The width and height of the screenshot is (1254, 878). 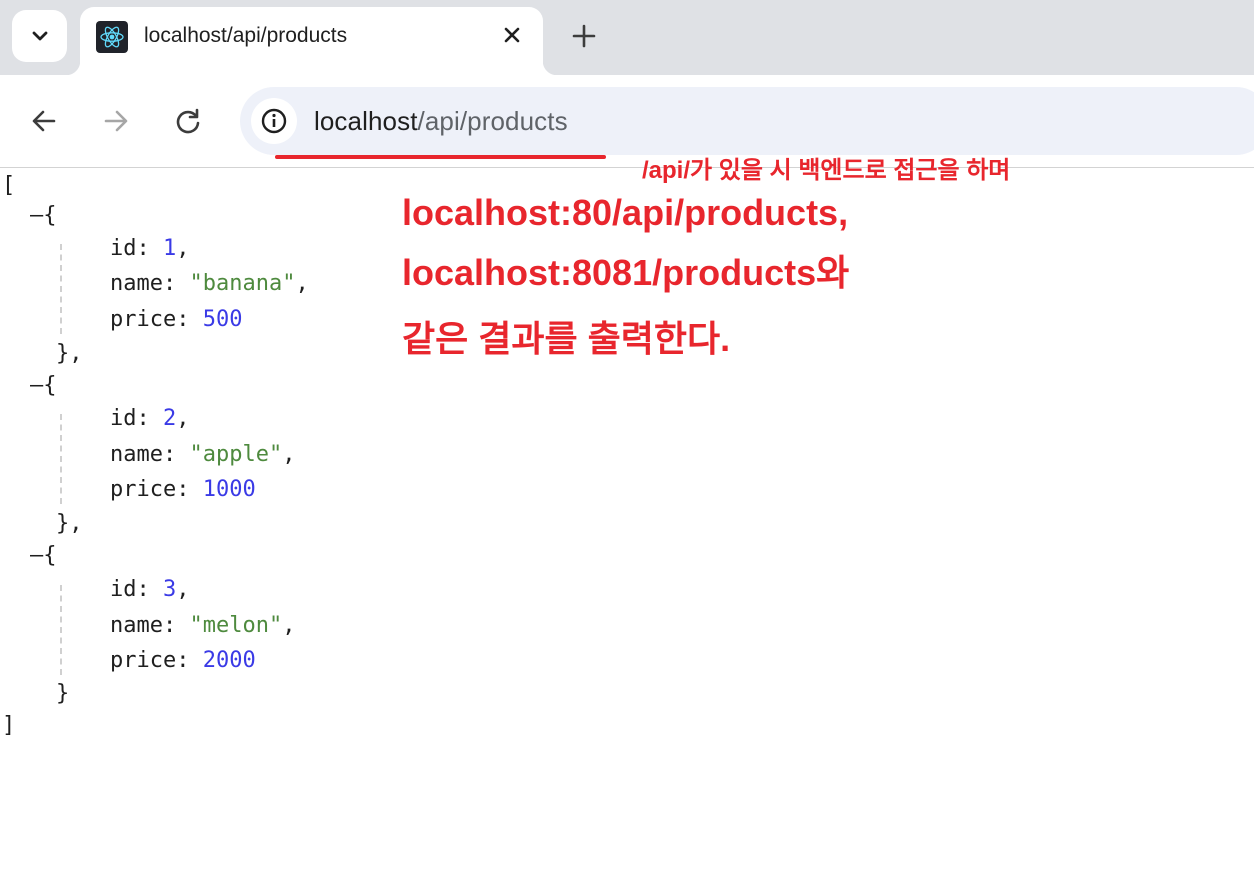 What do you see at coordinates (209, 283) in the screenshot?
I see `json-row-name: name: "banana",` at bounding box center [209, 283].